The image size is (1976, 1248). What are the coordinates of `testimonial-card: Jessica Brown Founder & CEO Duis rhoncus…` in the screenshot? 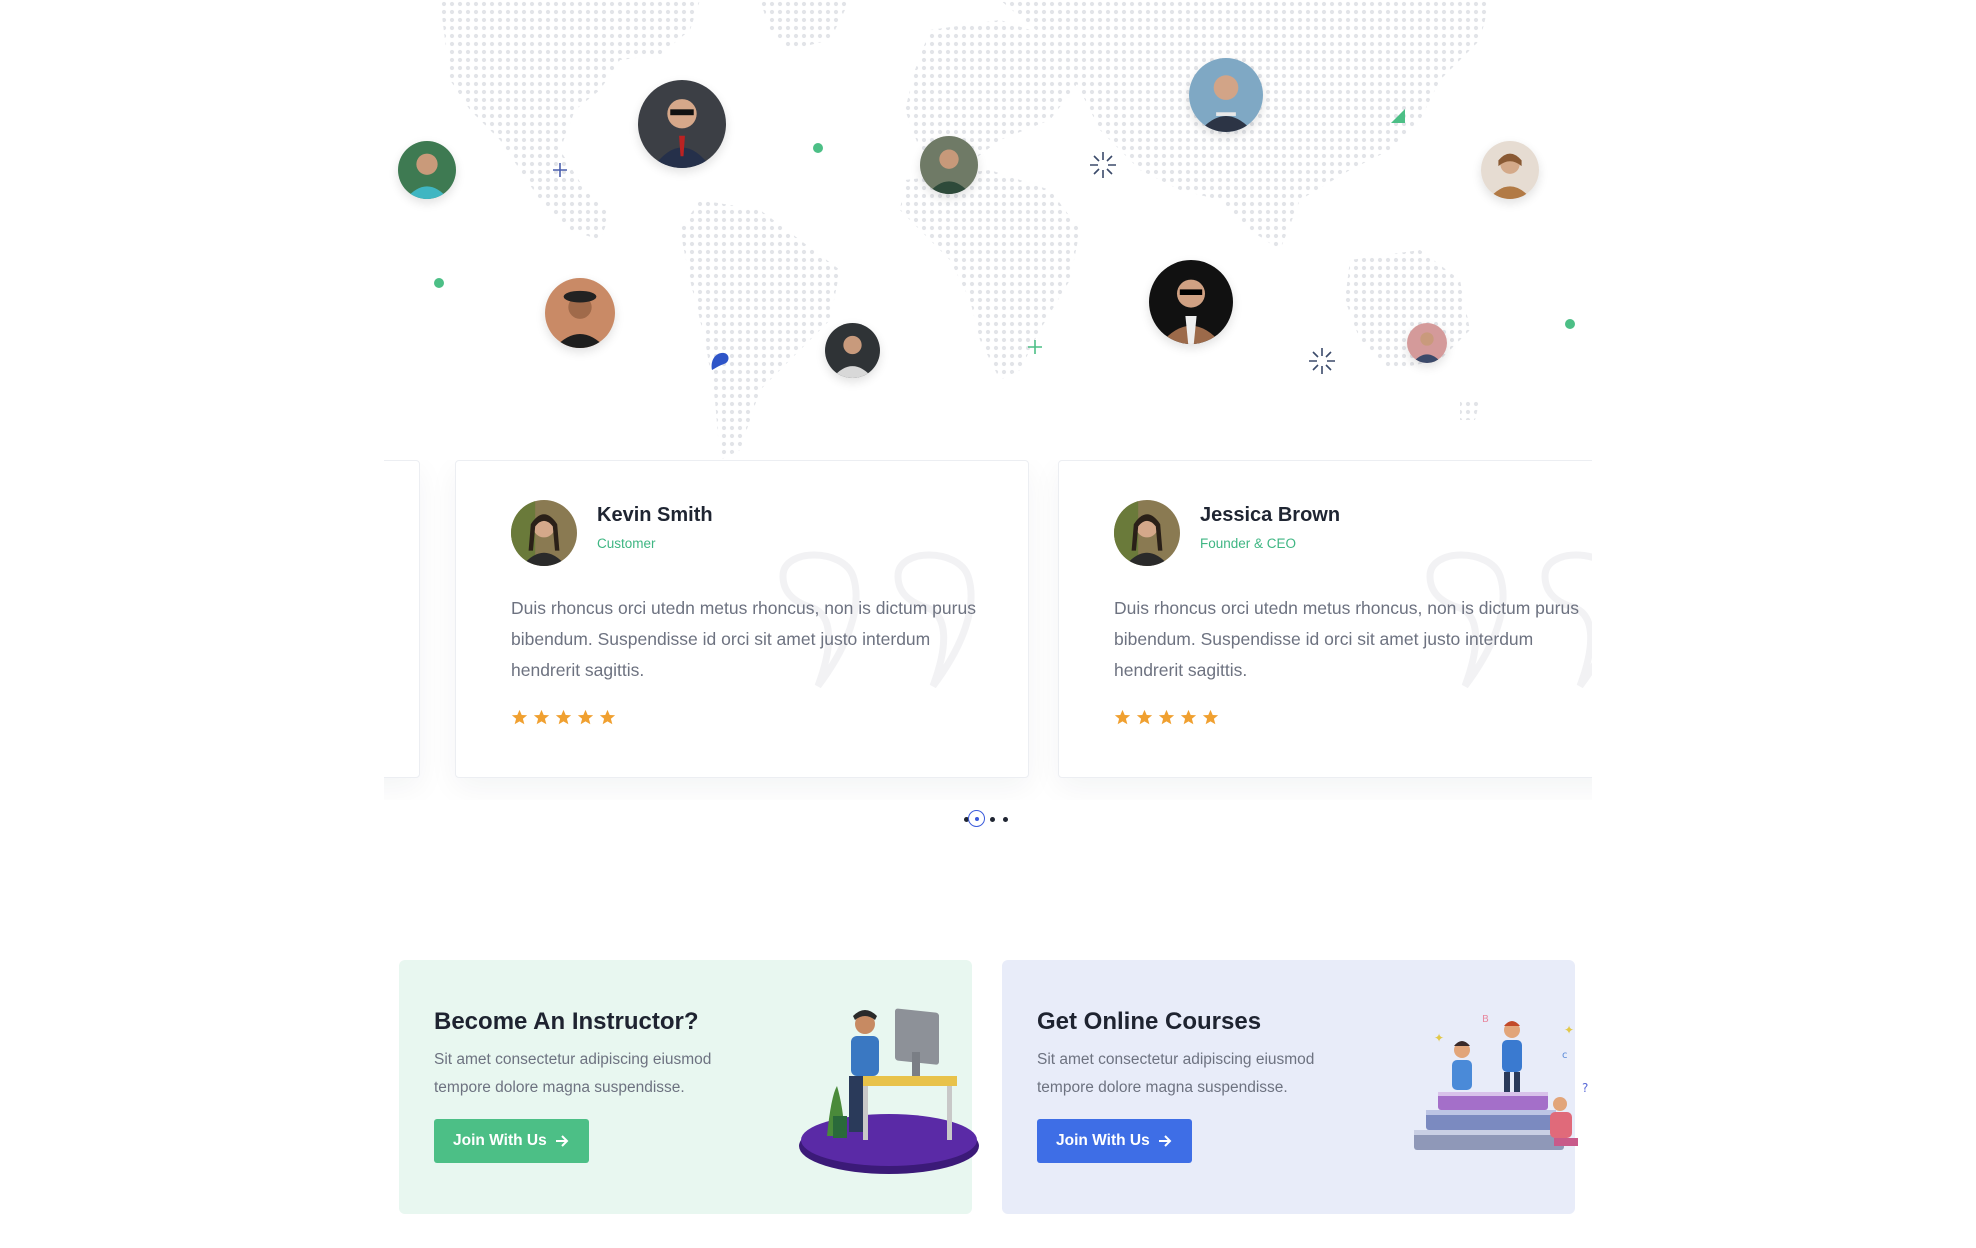 It's located at (1325, 619).